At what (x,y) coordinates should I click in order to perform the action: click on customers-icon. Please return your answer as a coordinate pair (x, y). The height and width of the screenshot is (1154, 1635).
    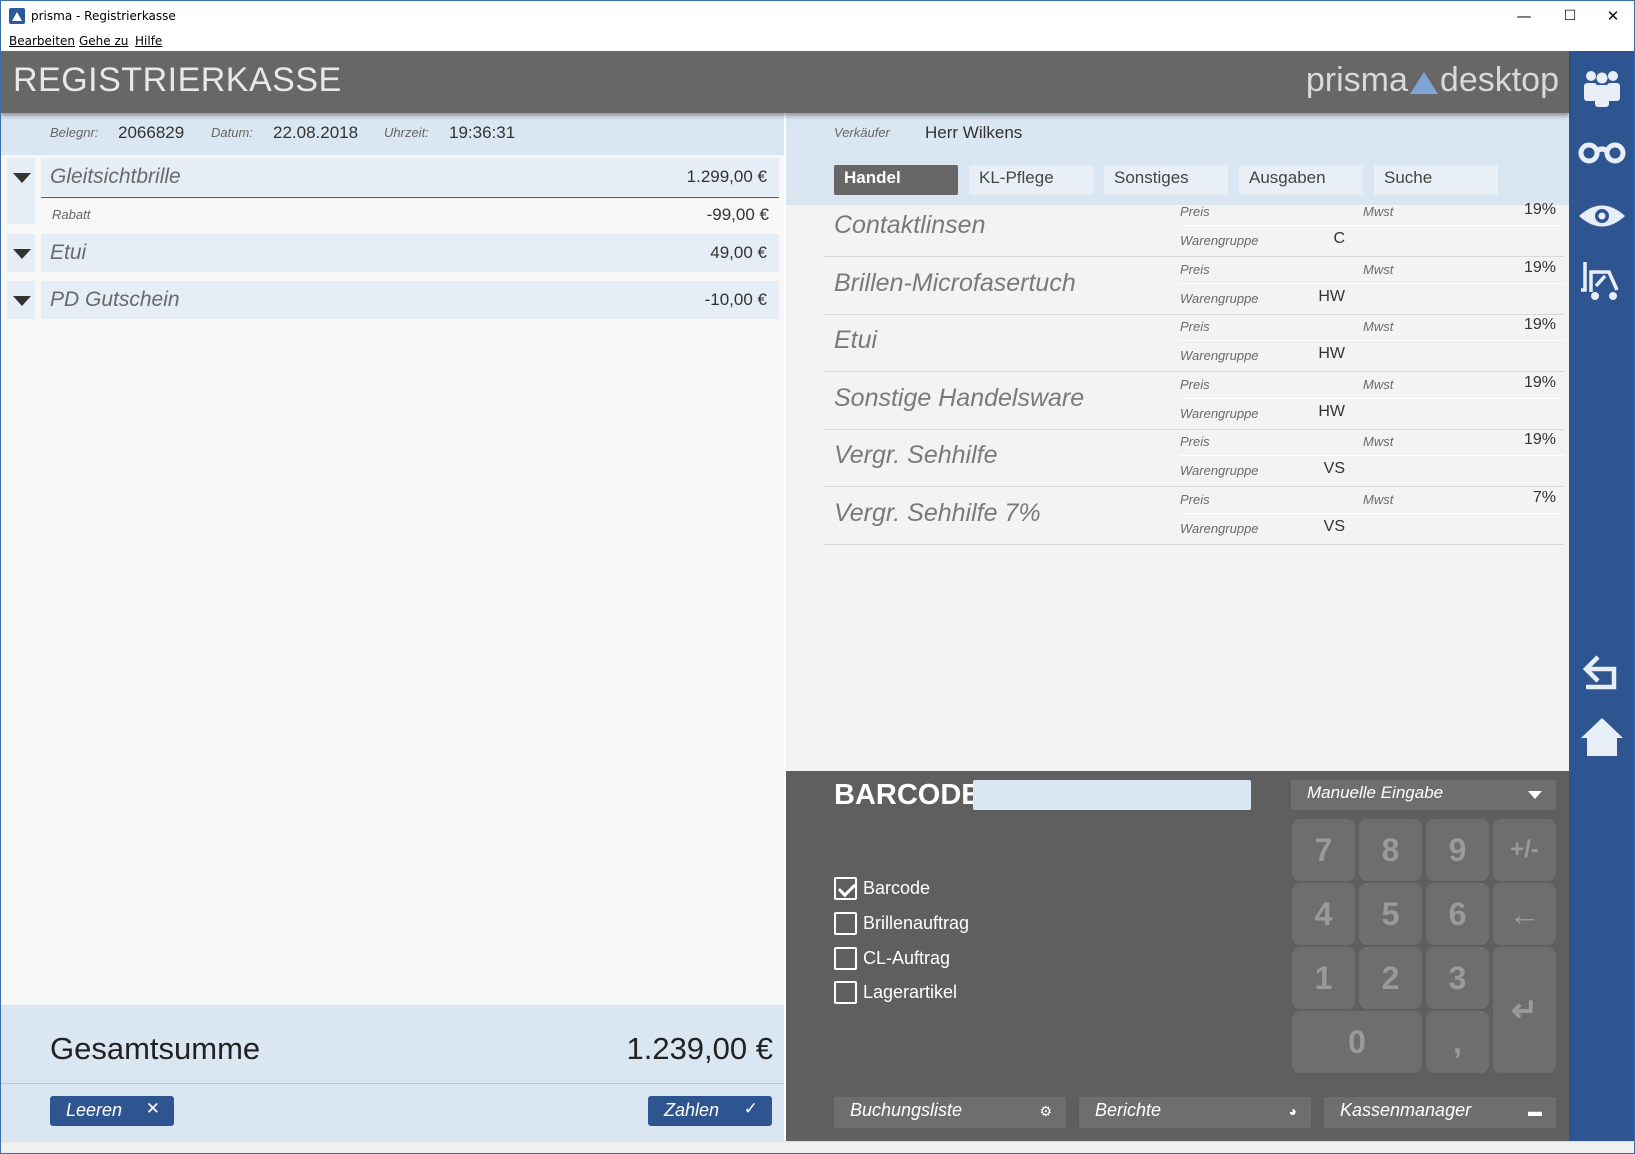
    Looking at the image, I should click on (1601, 89).